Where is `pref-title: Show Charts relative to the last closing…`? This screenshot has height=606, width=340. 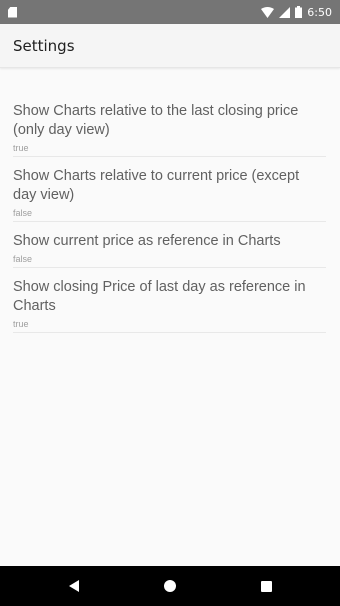 pref-title: Show Charts relative to the last closing… is located at coordinates (156, 120).